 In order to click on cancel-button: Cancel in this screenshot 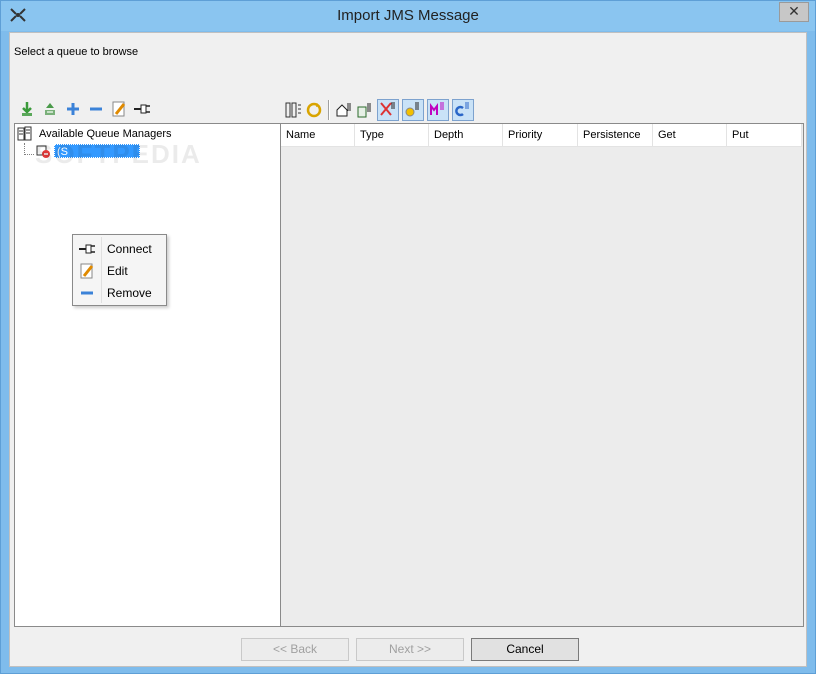, I will do `click(525, 649)`.